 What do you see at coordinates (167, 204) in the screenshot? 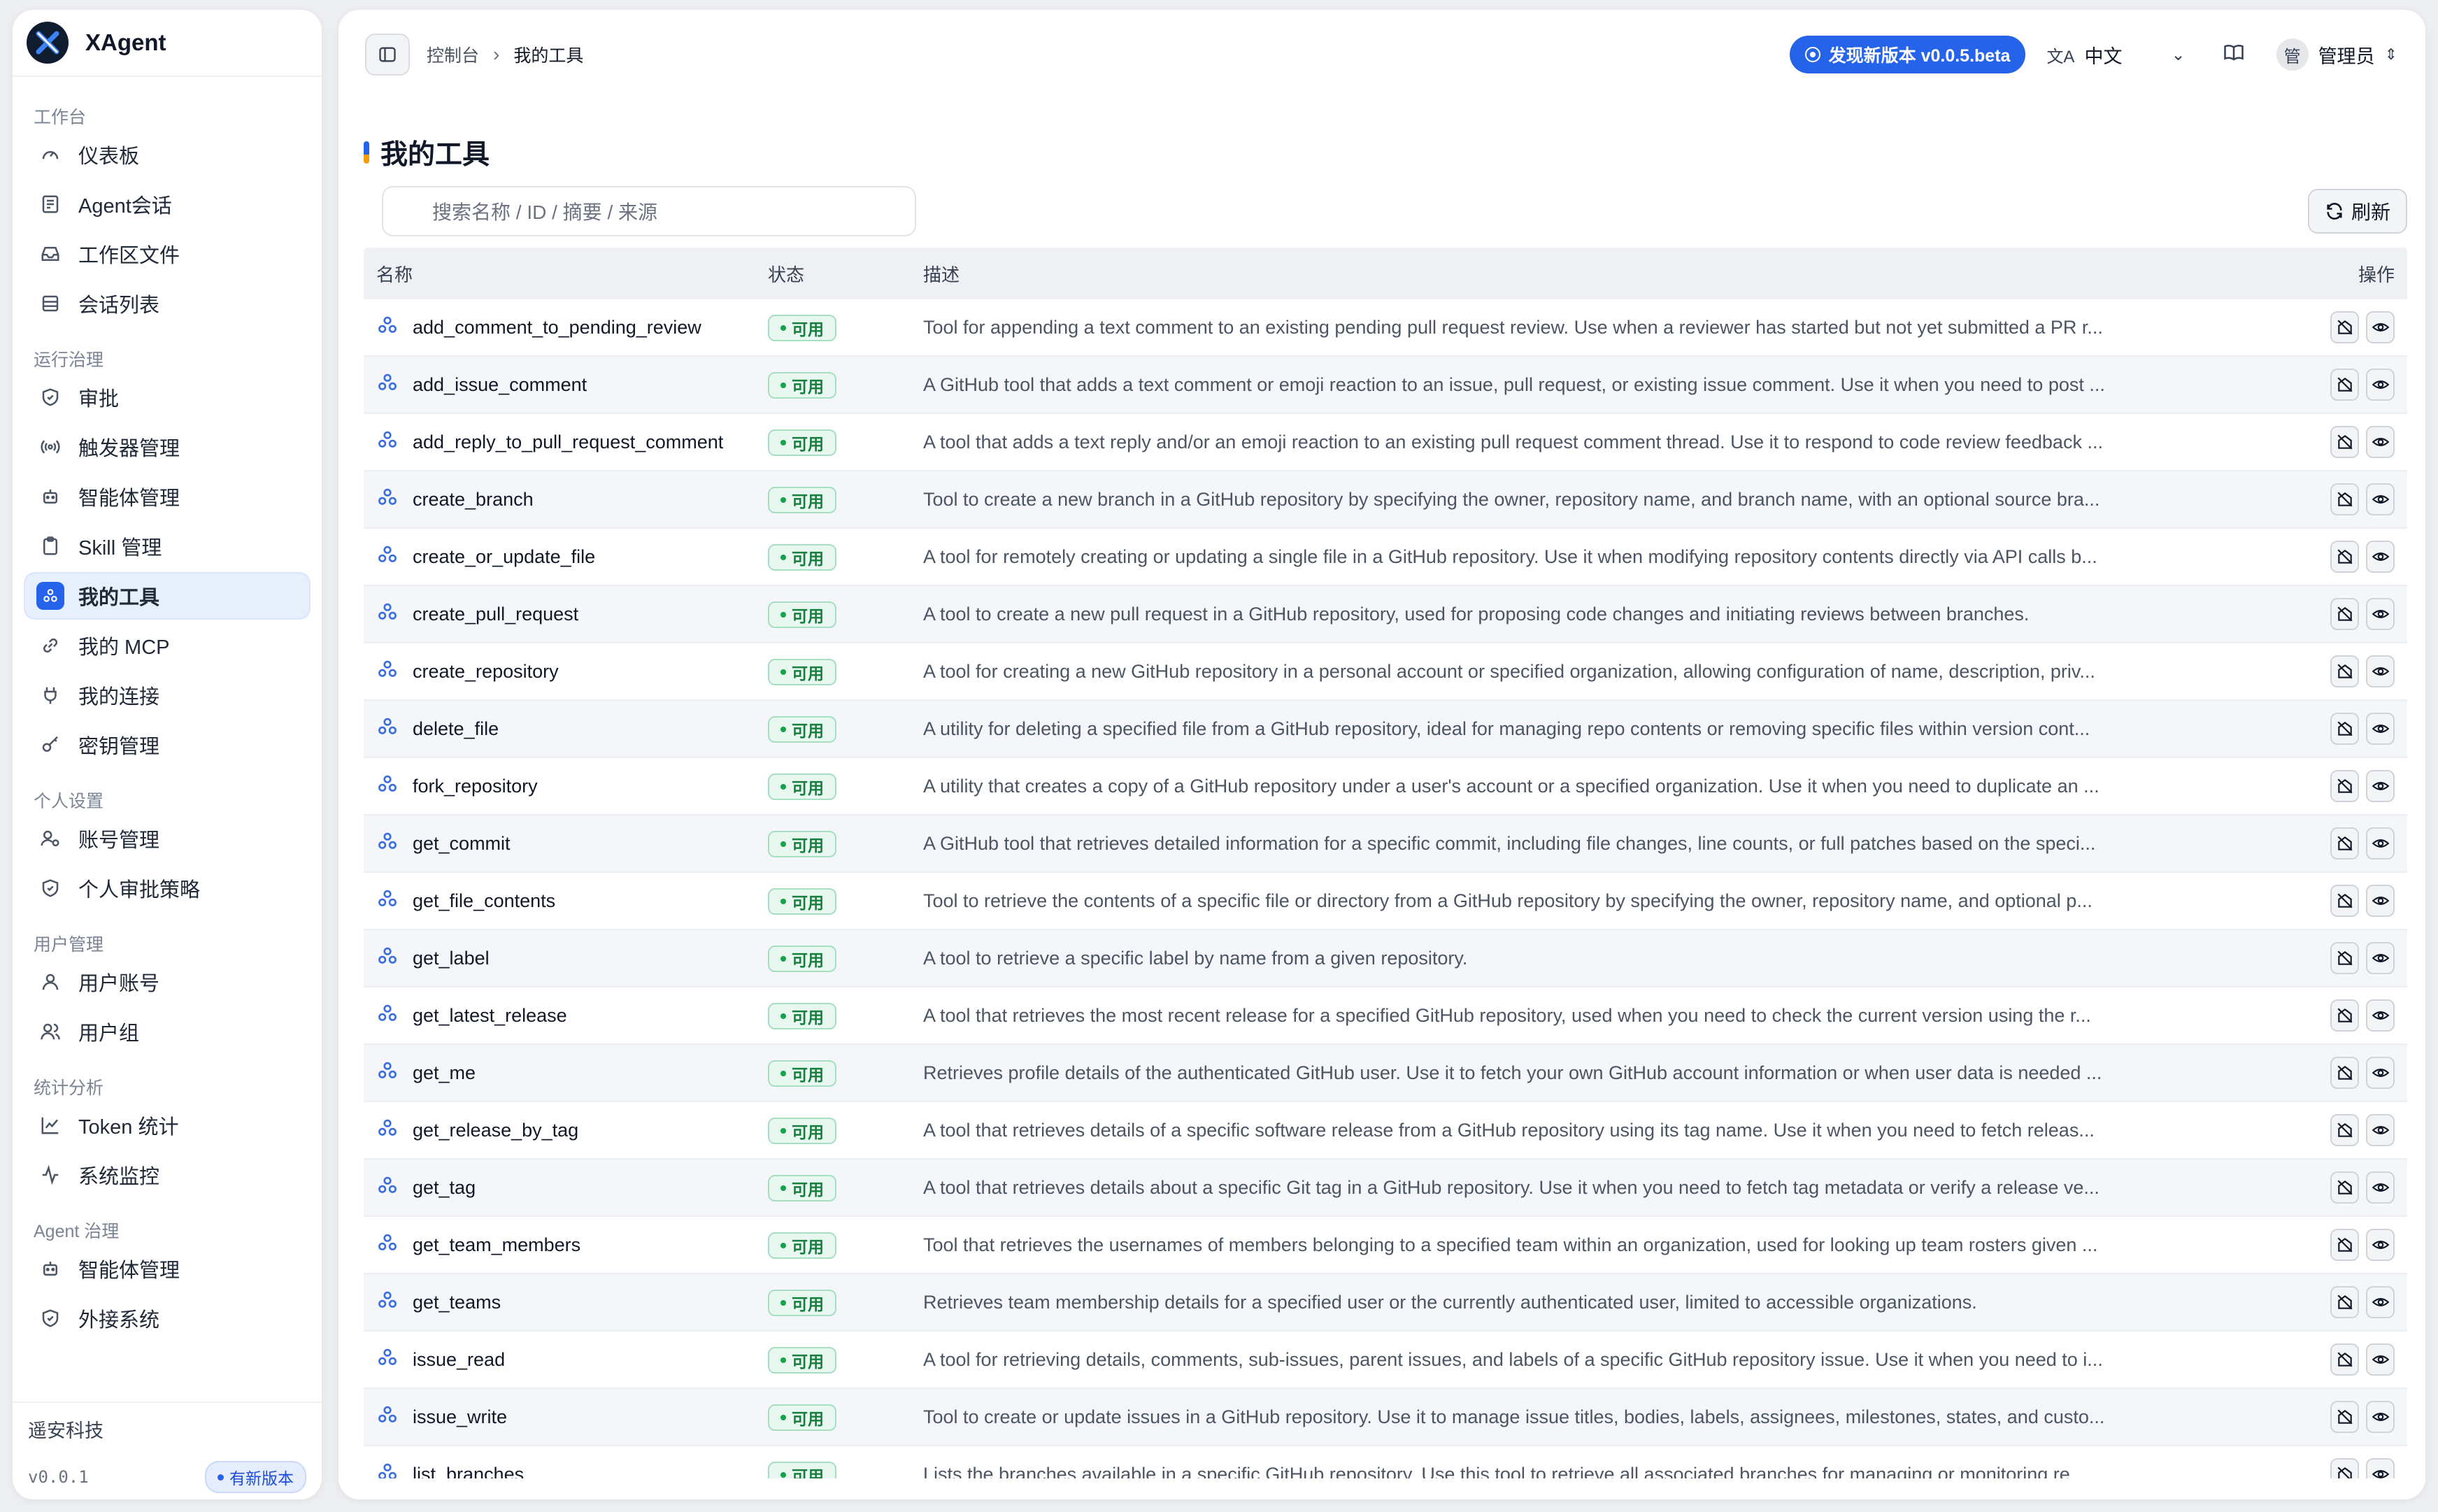
I see `sidebar-item: Agent会话` at bounding box center [167, 204].